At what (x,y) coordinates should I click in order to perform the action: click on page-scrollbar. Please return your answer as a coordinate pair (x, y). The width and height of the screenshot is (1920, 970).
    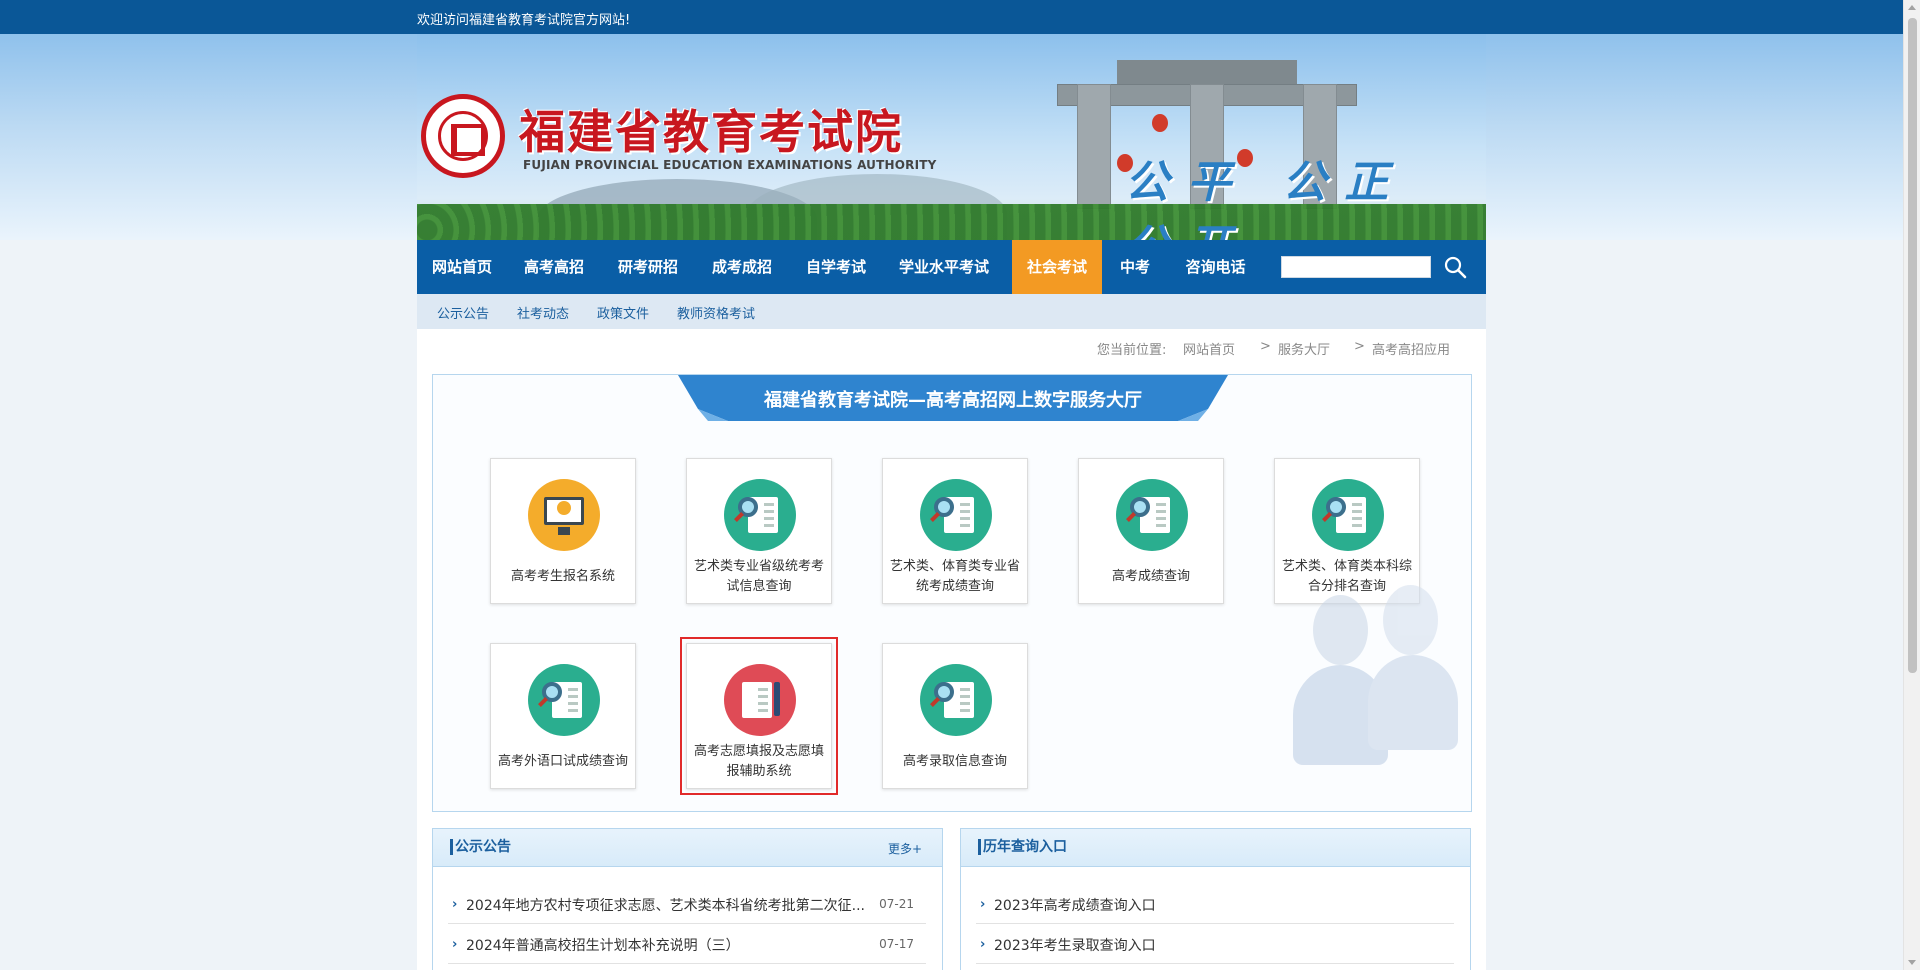
    Looking at the image, I should click on (1911, 485).